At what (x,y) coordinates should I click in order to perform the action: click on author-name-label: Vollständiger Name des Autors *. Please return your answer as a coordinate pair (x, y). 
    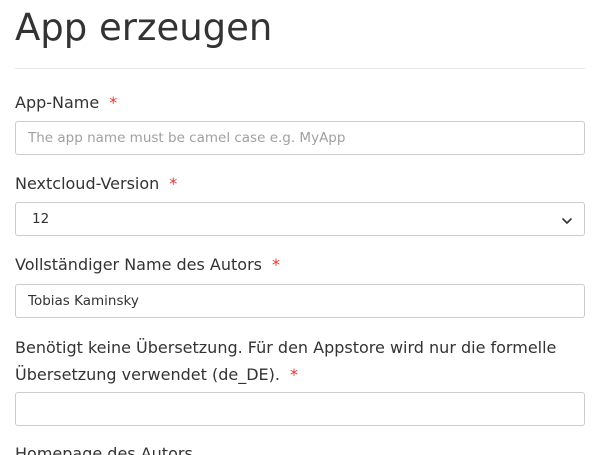
    Looking at the image, I should click on (147, 265).